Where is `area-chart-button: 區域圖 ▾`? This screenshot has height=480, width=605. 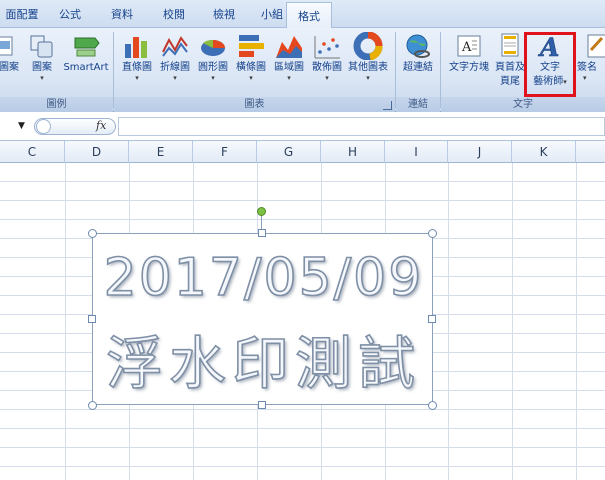
area-chart-button: 區域圖 ▾ is located at coordinates (289, 57).